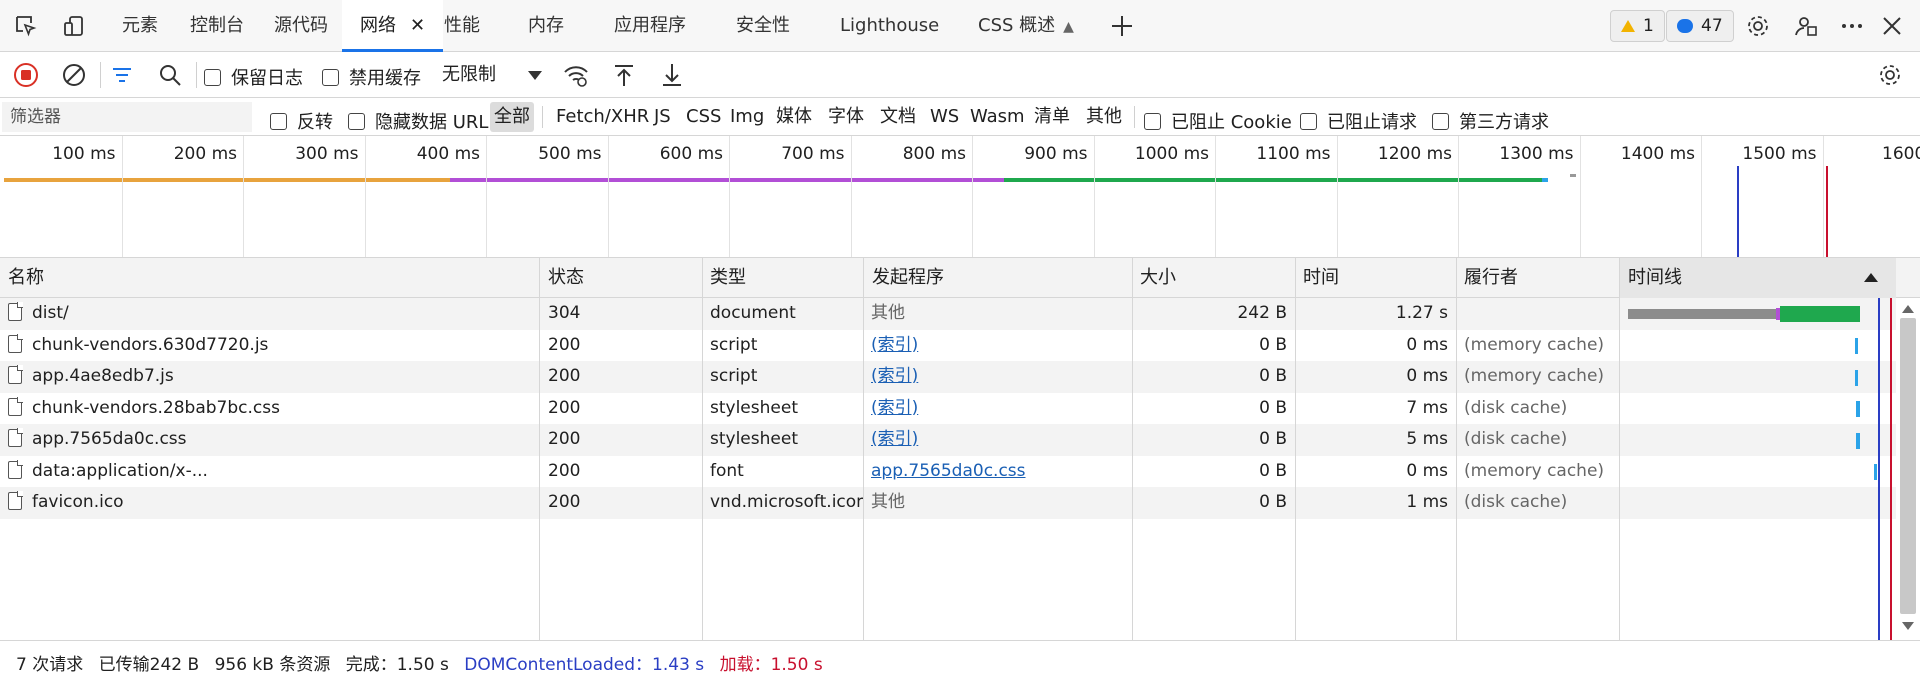 This screenshot has width=1920, height=688. What do you see at coordinates (26, 75) in the screenshot?
I see `record-stop-icon` at bounding box center [26, 75].